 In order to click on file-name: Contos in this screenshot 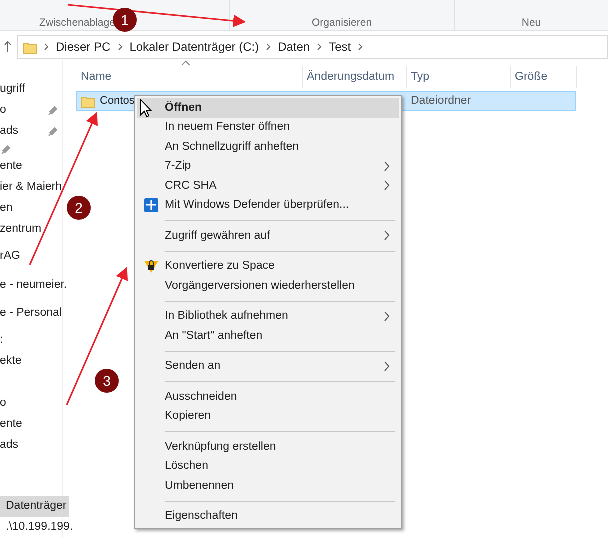, I will do `click(117, 101)`.